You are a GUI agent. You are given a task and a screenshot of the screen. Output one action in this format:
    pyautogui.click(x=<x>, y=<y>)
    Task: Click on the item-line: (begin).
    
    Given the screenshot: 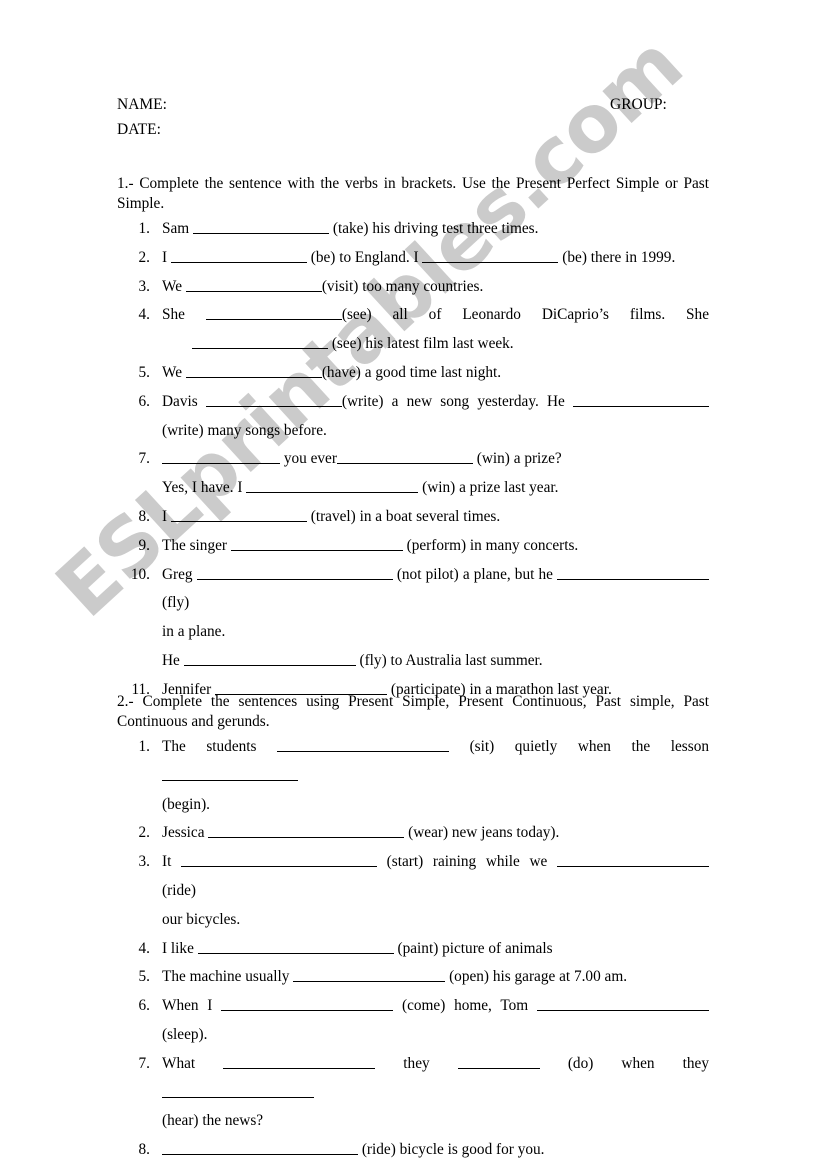 What is the action you would take?
    pyautogui.click(x=435, y=805)
    